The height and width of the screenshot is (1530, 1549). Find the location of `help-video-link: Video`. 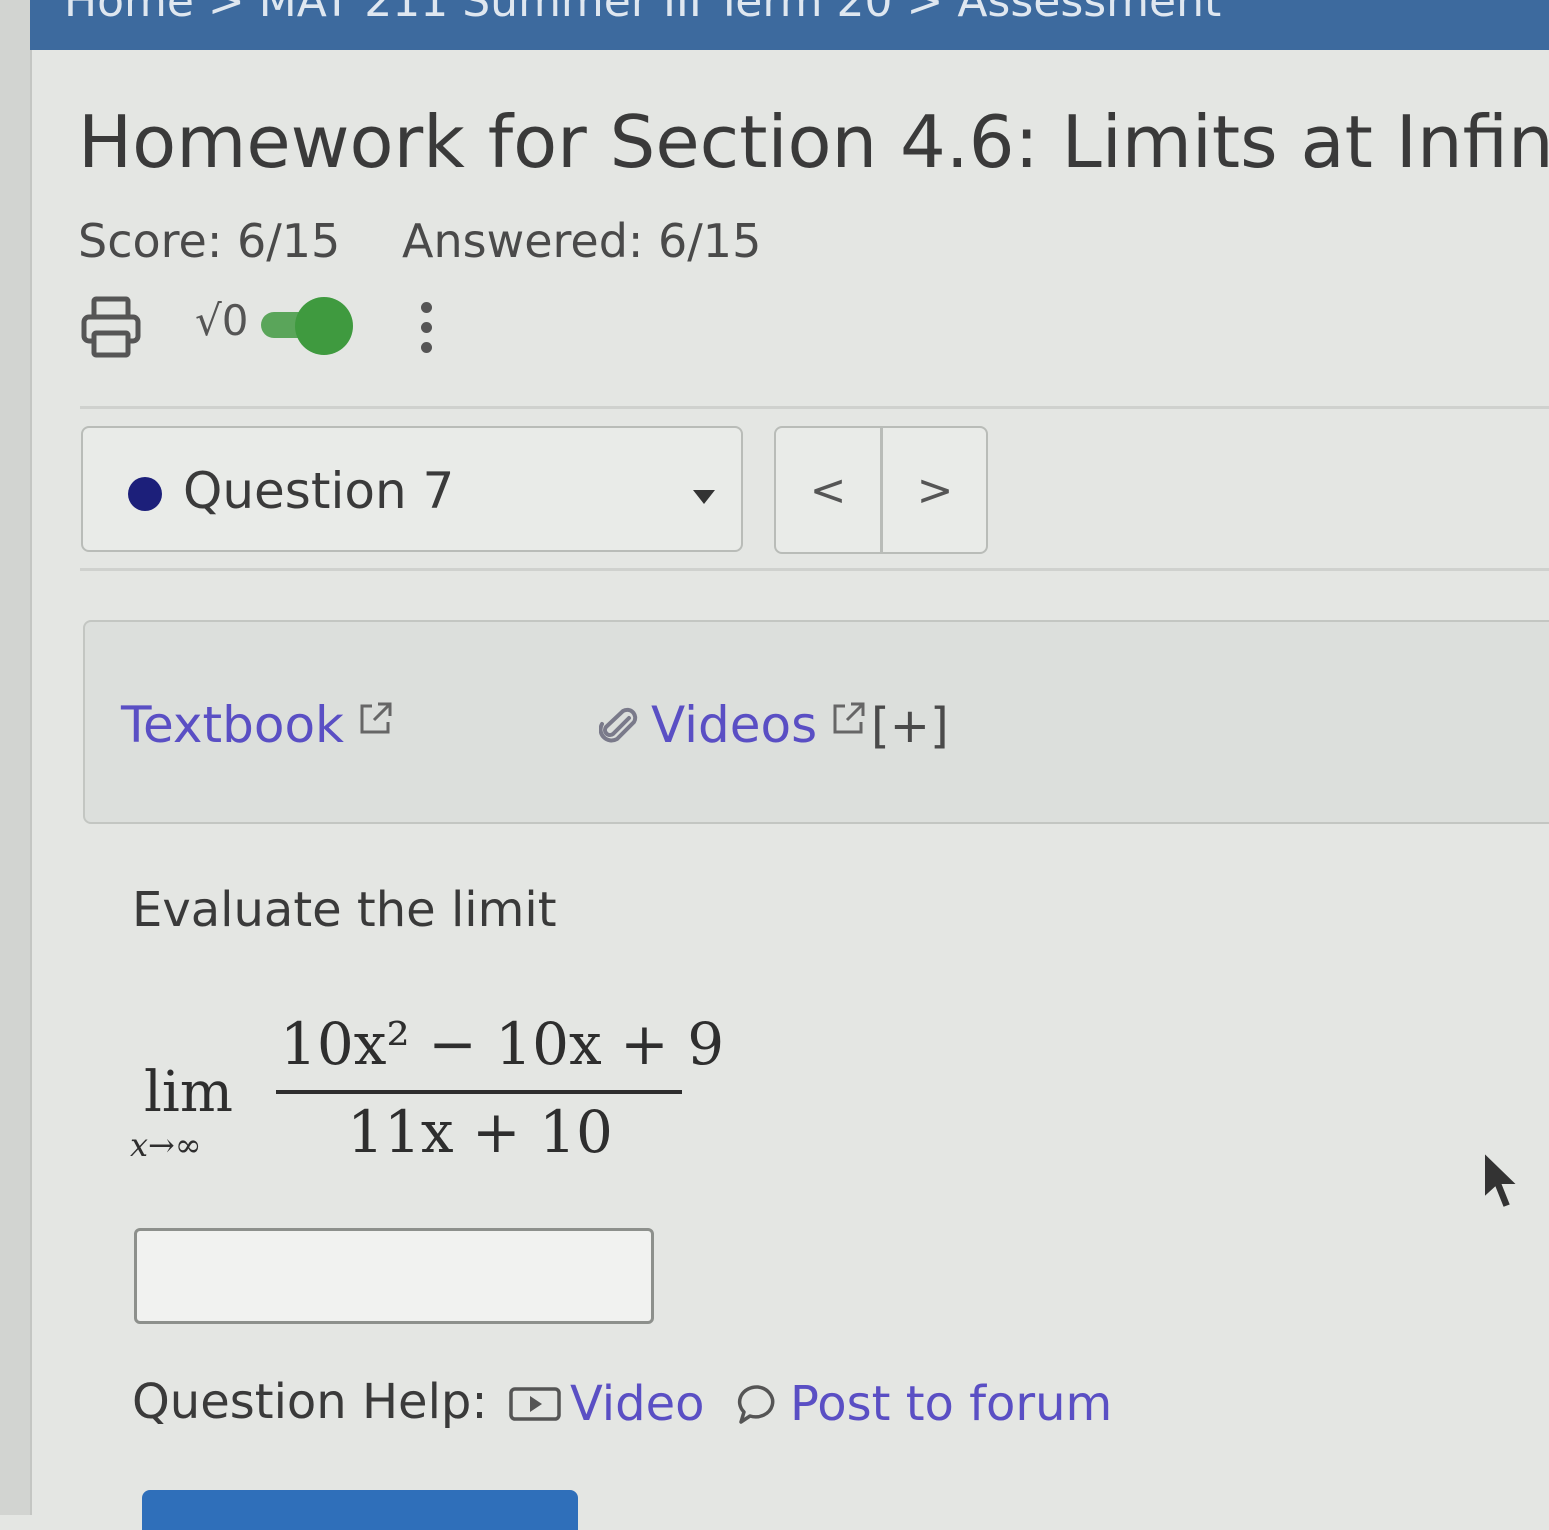

help-video-link: Video is located at coordinates (606, 1404).